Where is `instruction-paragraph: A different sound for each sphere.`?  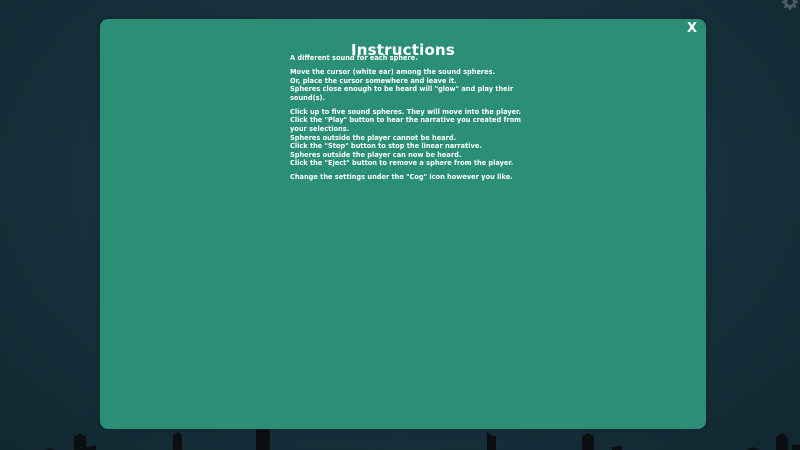
instruction-paragraph: A different sound for each sphere. is located at coordinates (408, 58).